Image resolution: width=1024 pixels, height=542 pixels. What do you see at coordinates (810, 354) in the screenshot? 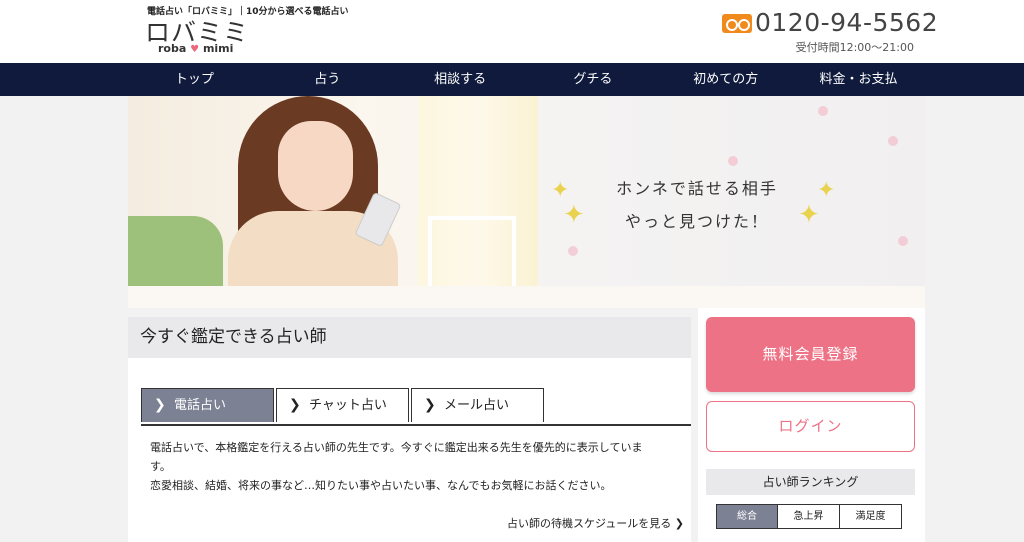
I see `register-button: 無料会員登録` at bounding box center [810, 354].